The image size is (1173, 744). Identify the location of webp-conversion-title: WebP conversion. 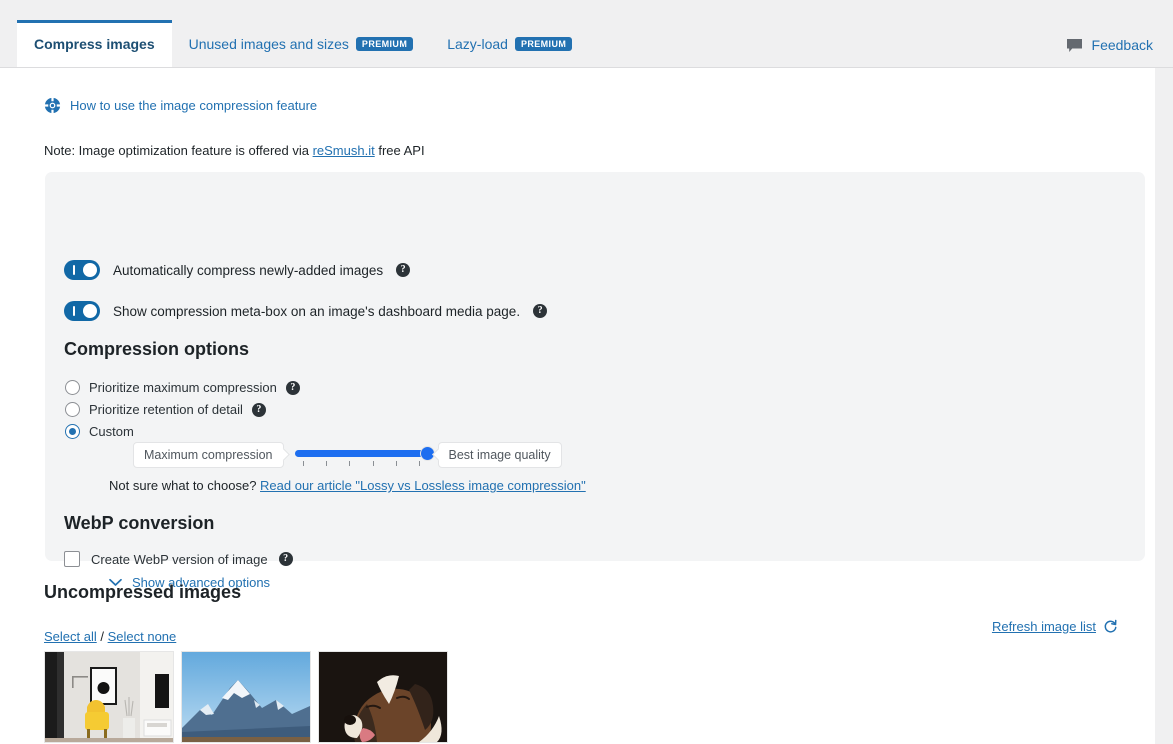
(139, 523).